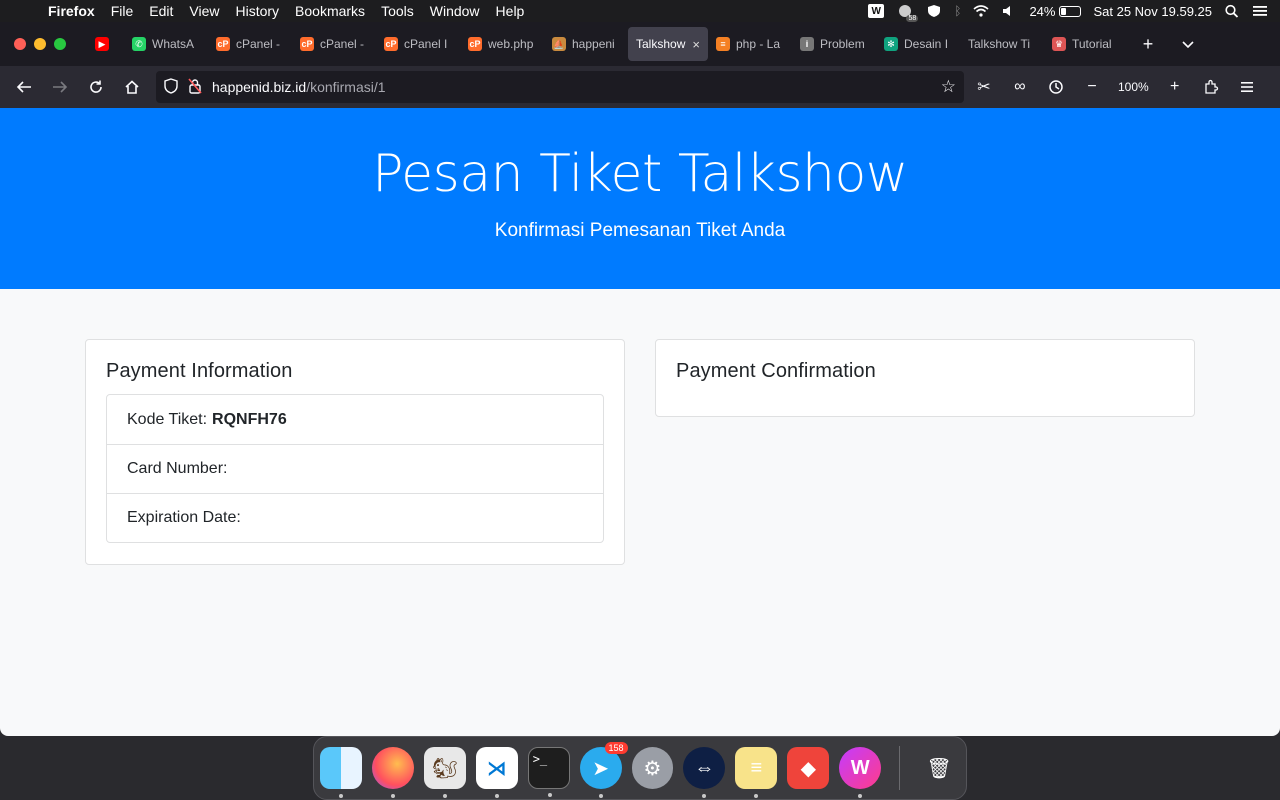  Describe the element at coordinates (860, 772) in the screenshot. I see `dock-wps-office-icon: W` at that location.